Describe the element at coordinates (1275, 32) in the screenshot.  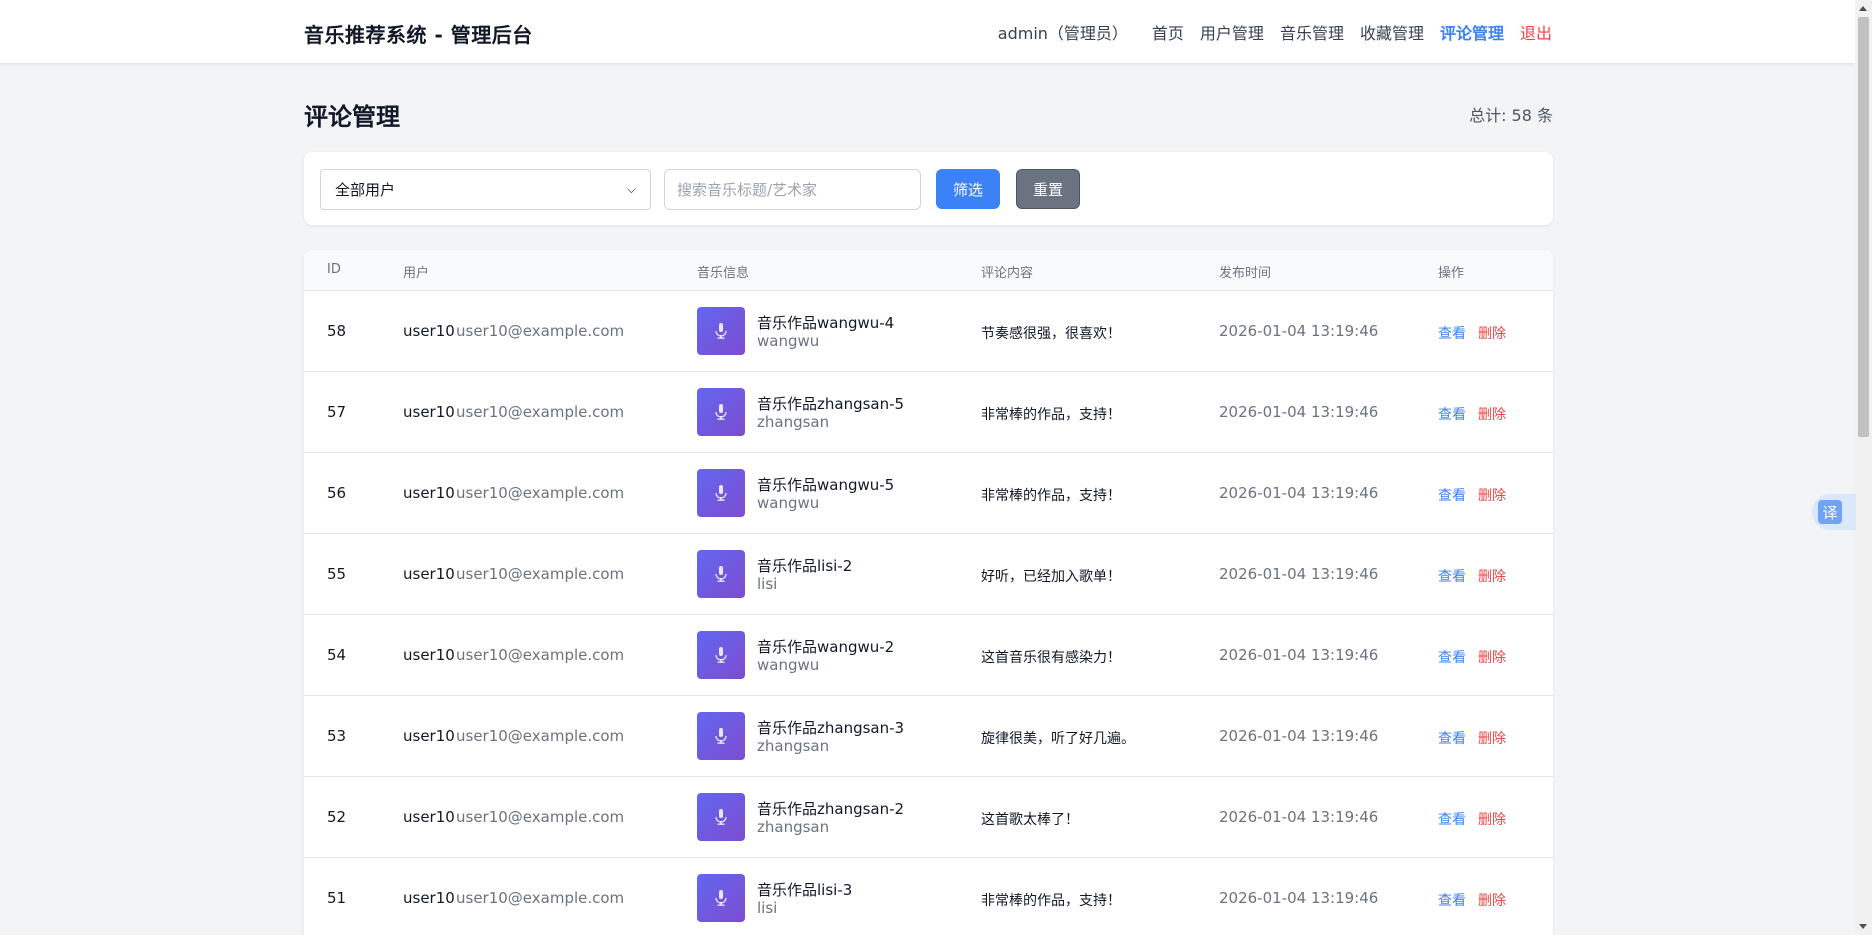
I see `main-nav: admin（管理员） 首页 用户管理 音乐管理 收藏管理 评论管理 退出` at that location.